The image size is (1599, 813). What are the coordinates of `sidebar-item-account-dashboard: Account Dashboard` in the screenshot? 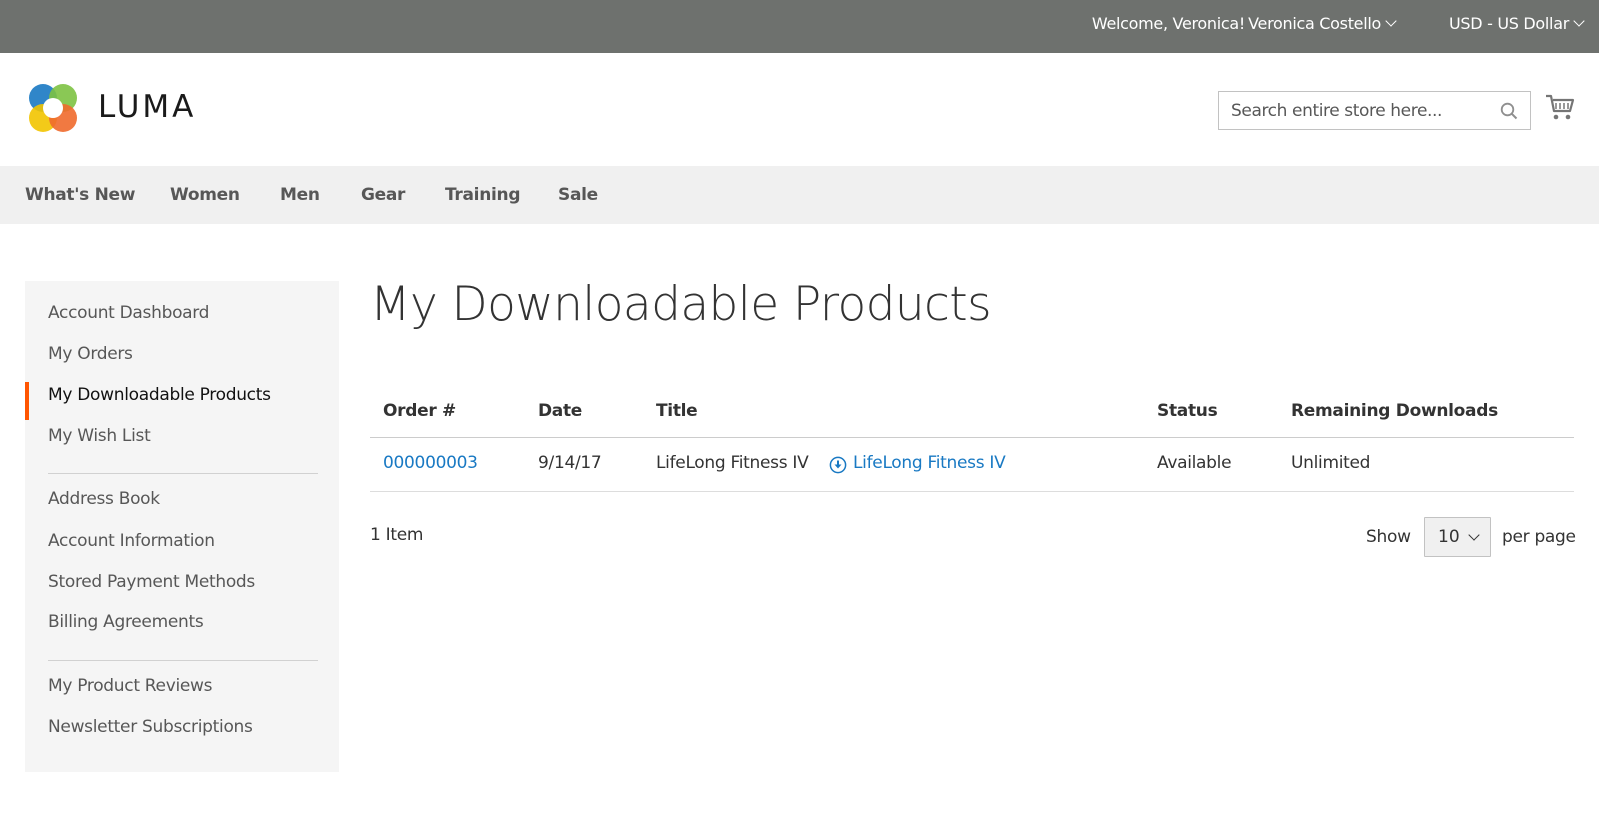 It's located at (128, 313).